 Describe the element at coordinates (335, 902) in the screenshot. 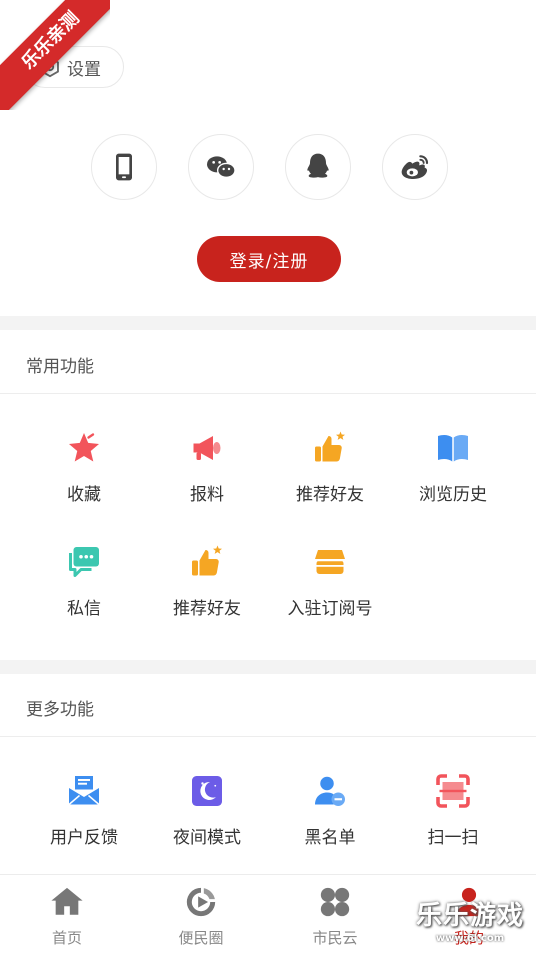

I see `clover-icon` at that location.